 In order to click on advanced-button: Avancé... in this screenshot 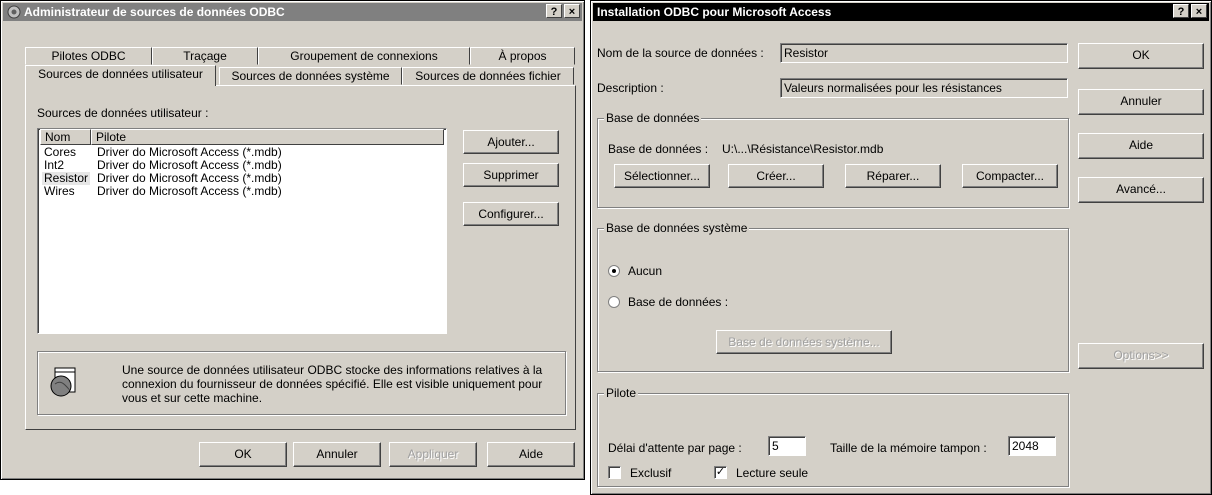, I will do `click(1141, 190)`.